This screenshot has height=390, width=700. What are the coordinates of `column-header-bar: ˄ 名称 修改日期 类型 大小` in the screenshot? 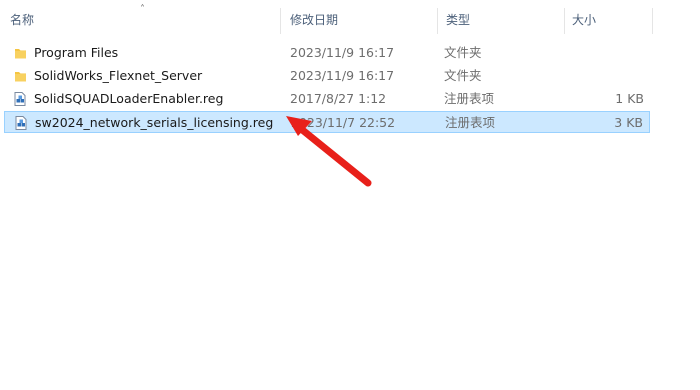 It's located at (350, 20).